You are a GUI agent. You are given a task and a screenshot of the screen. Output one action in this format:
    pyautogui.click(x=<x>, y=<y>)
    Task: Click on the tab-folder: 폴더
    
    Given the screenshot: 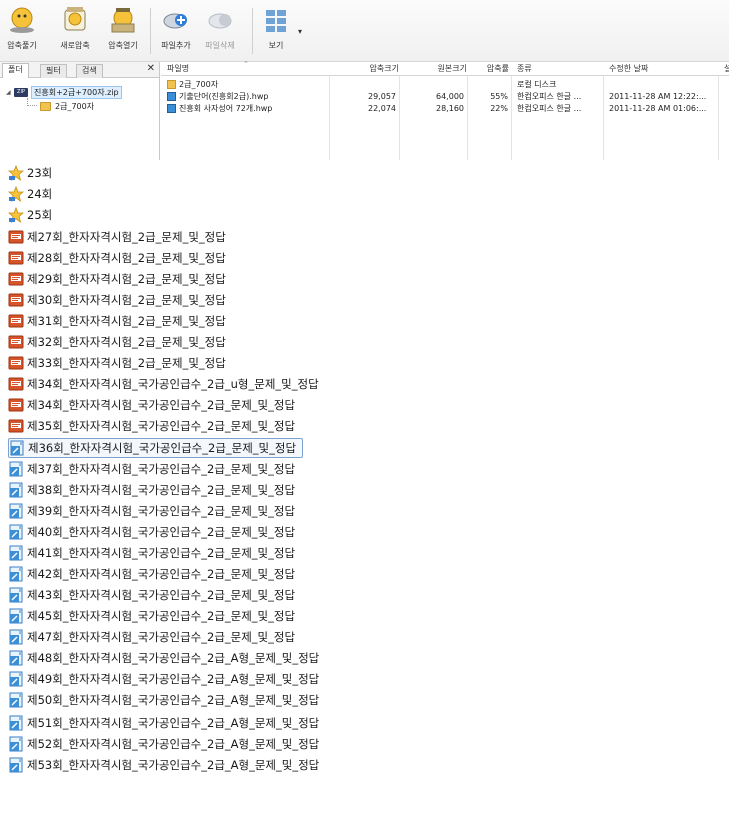 What is the action you would take?
    pyautogui.click(x=15, y=70)
    